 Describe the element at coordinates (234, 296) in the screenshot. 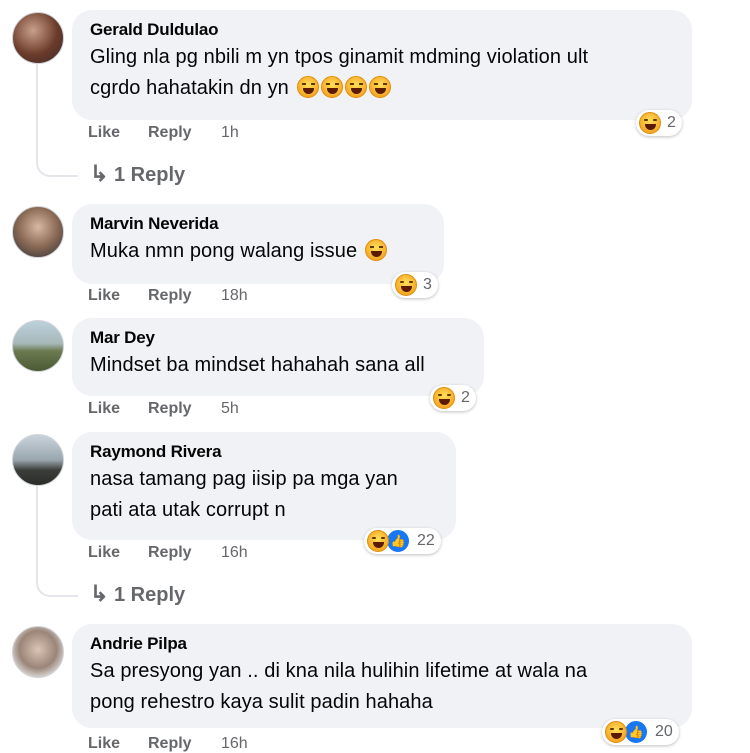

I see `comment-timestamp: 18h` at that location.